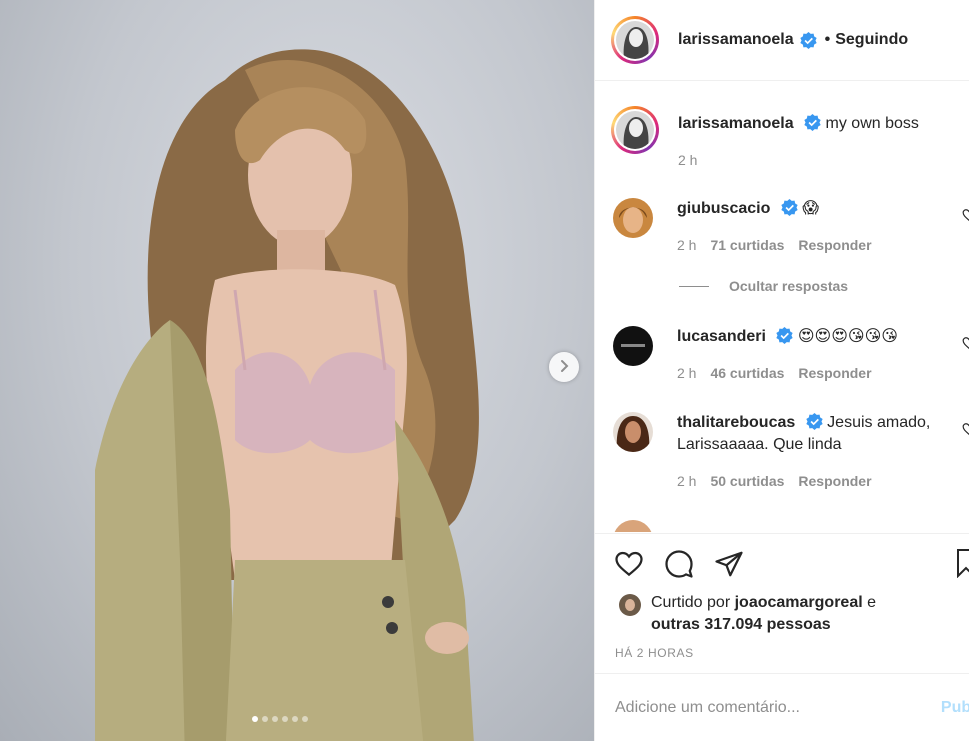 The image size is (969, 741). What do you see at coordinates (629, 564) in the screenshot?
I see `heart-icon` at bounding box center [629, 564].